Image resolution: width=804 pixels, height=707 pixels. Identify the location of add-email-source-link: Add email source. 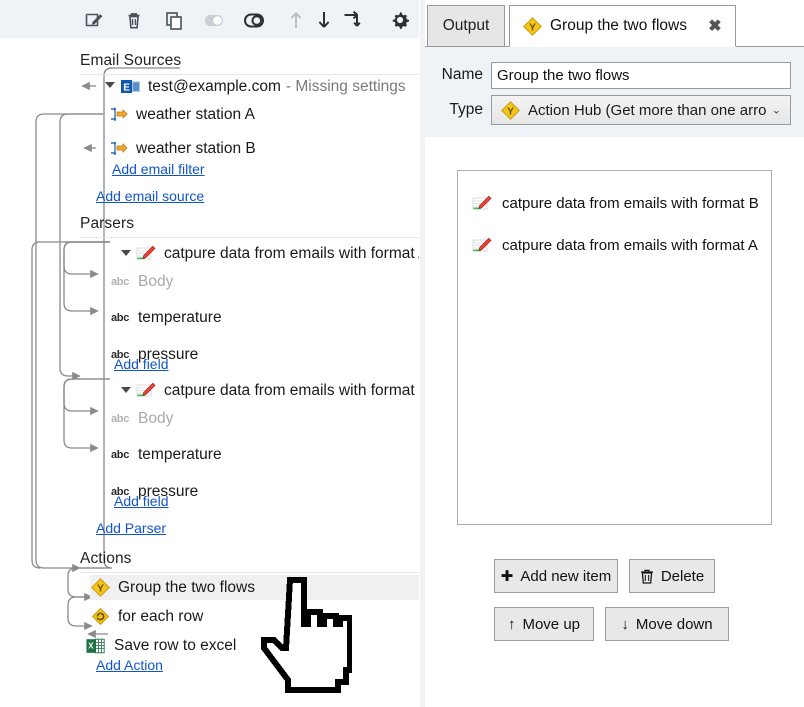
(150, 196).